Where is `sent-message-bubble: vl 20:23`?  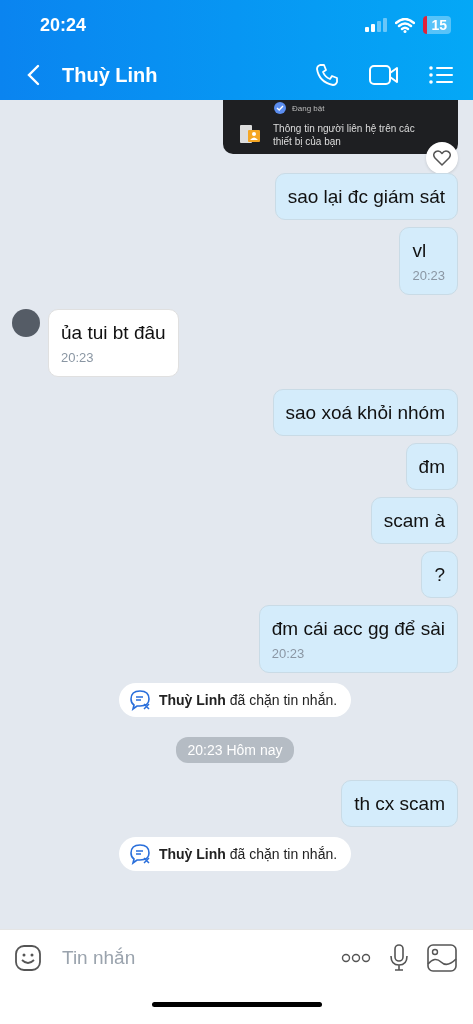
sent-message-bubble: vl 20:23 is located at coordinates (428, 261).